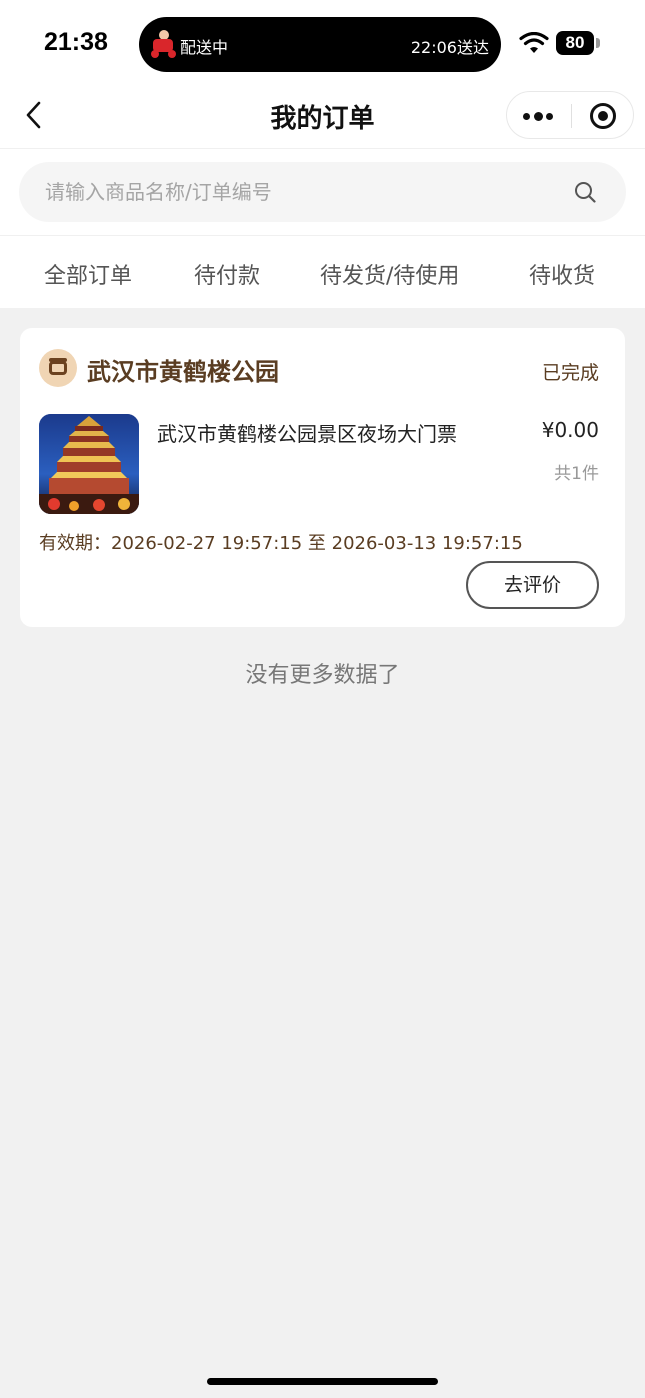  I want to click on delivery-eta-label: 22:06送达, so click(449, 47).